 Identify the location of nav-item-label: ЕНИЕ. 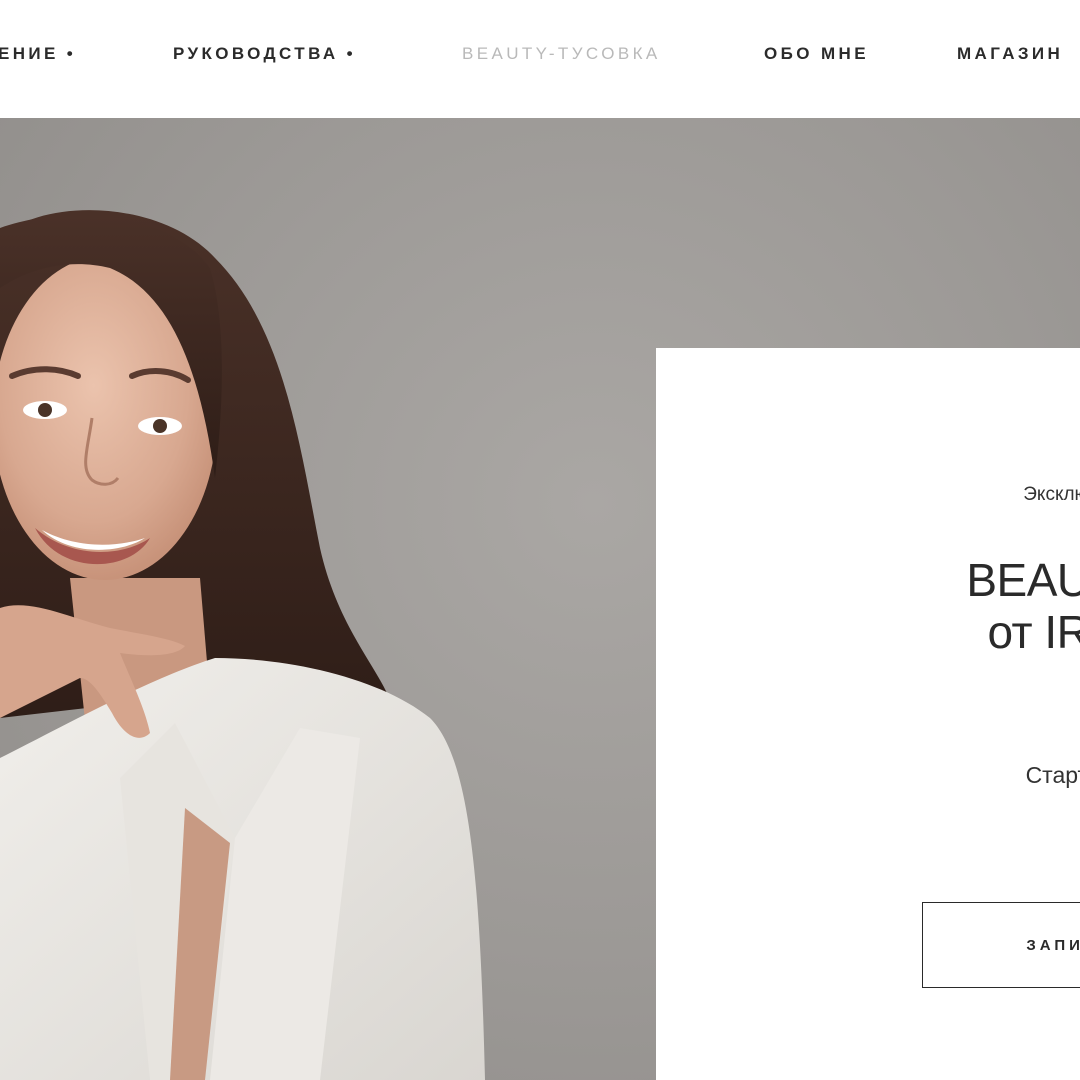
(29, 53).